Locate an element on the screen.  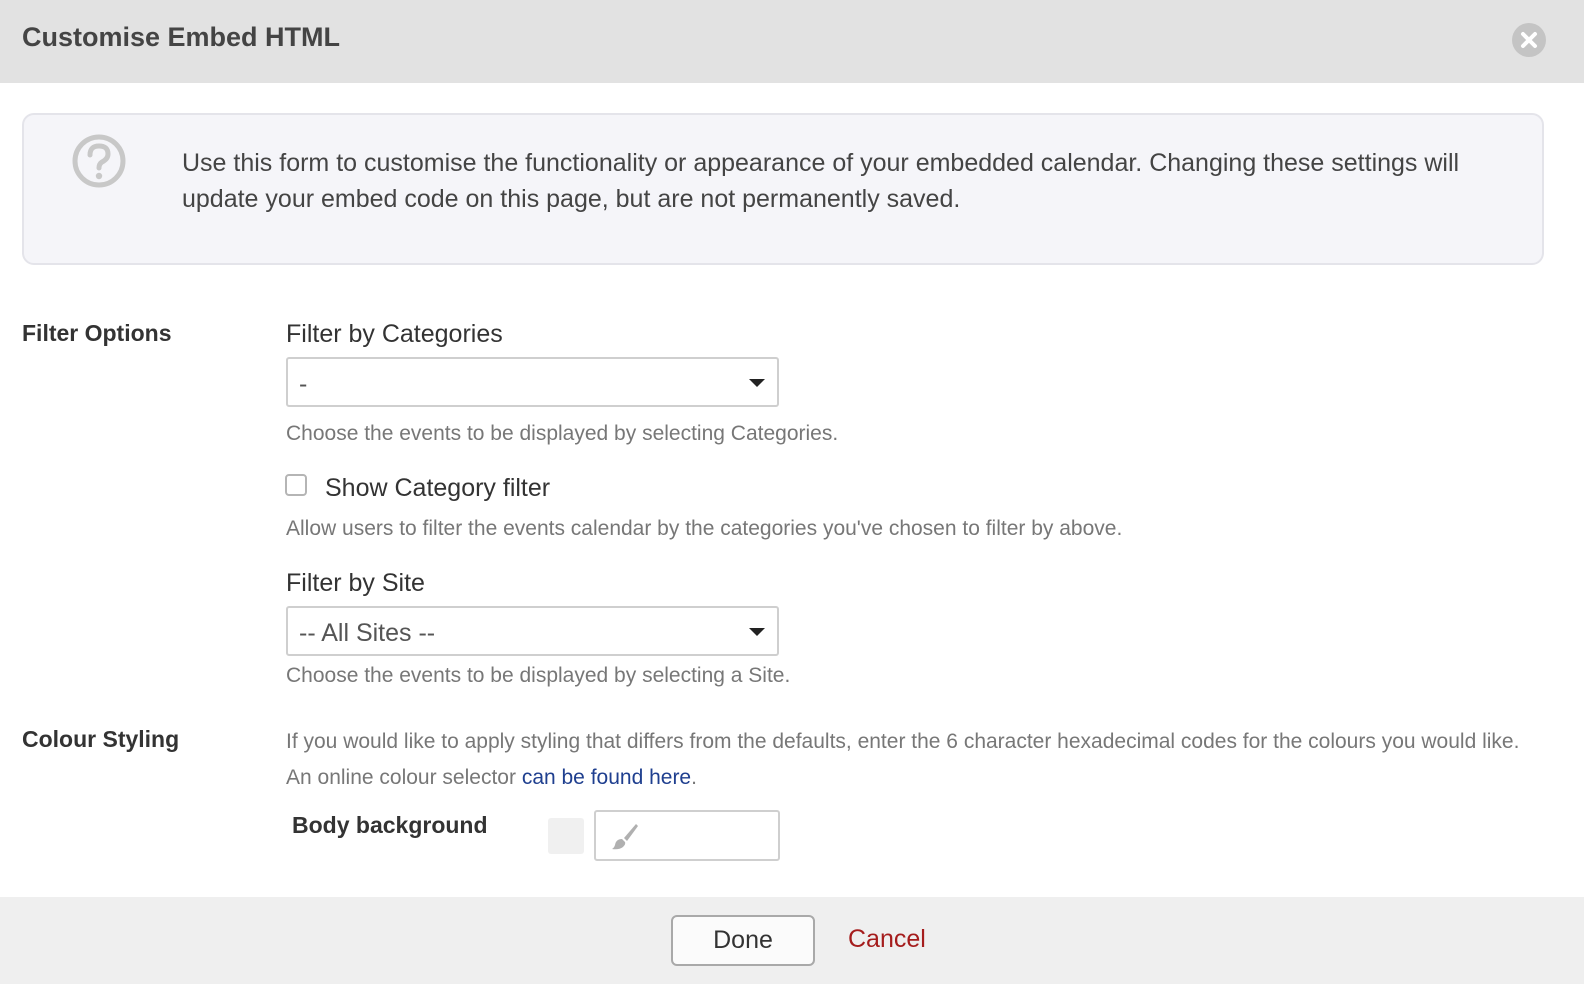
body-background-input is located at coordinates (687, 835).